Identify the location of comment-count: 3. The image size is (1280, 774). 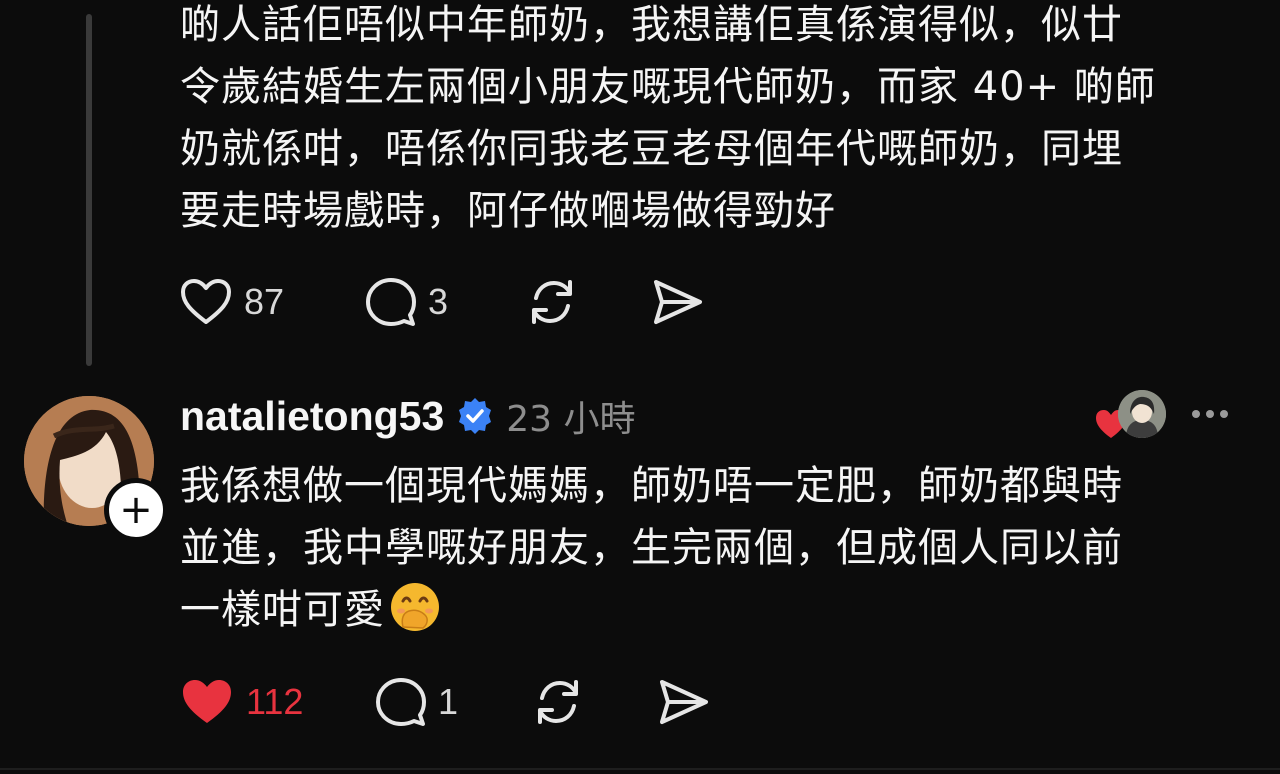
(438, 301).